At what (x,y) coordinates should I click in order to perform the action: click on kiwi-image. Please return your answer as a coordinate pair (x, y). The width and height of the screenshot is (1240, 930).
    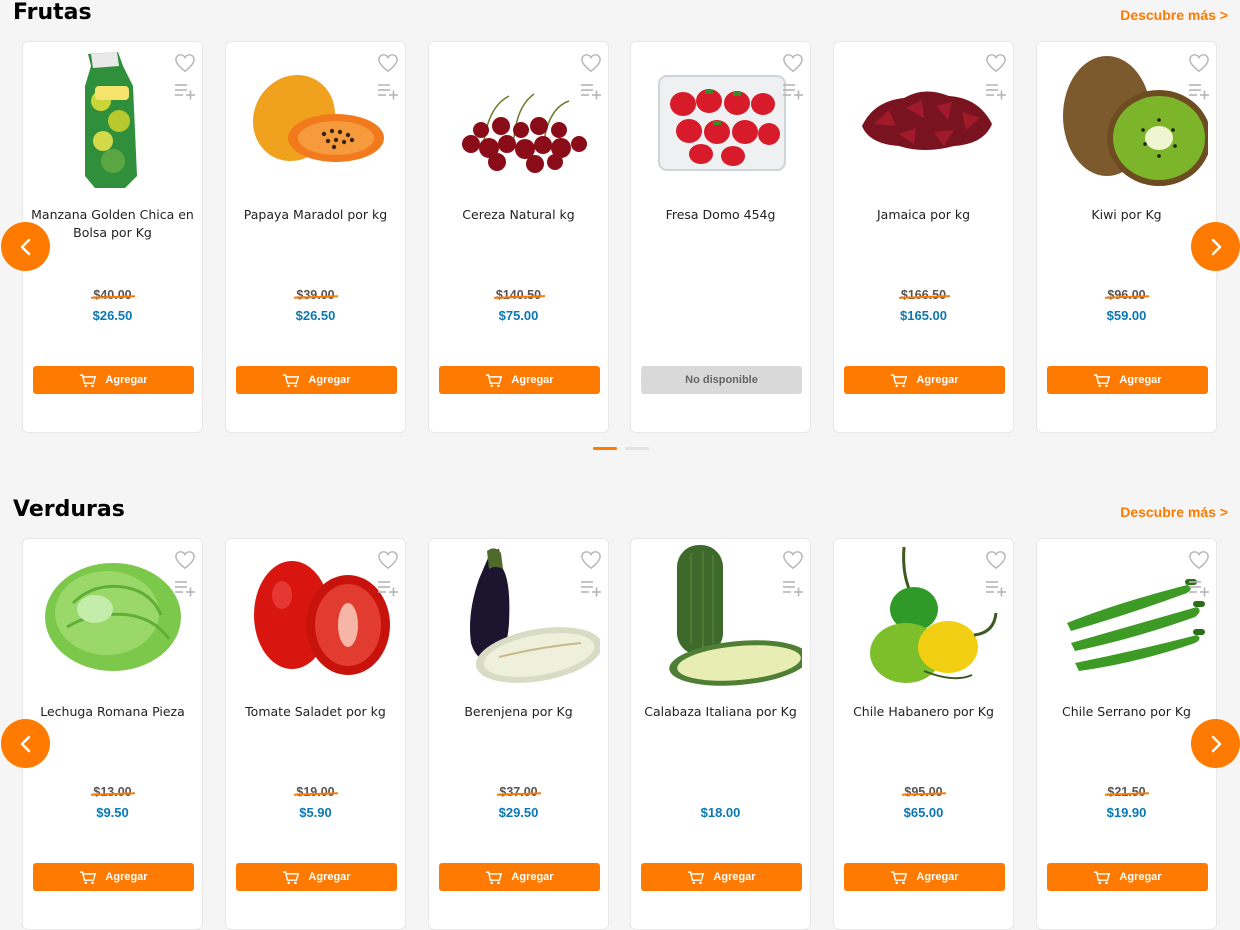
    Looking at the image, I should click on (1135, 121).